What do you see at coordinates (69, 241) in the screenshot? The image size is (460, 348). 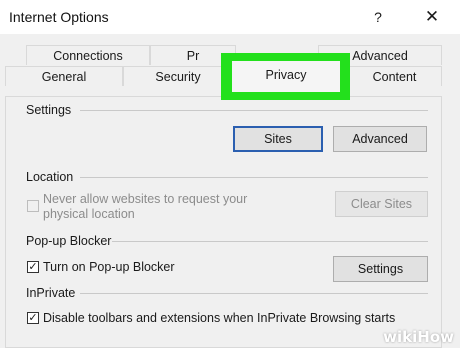 I see `popup-group-label: Pop-up Blocker` at bounding box center [69, 241].